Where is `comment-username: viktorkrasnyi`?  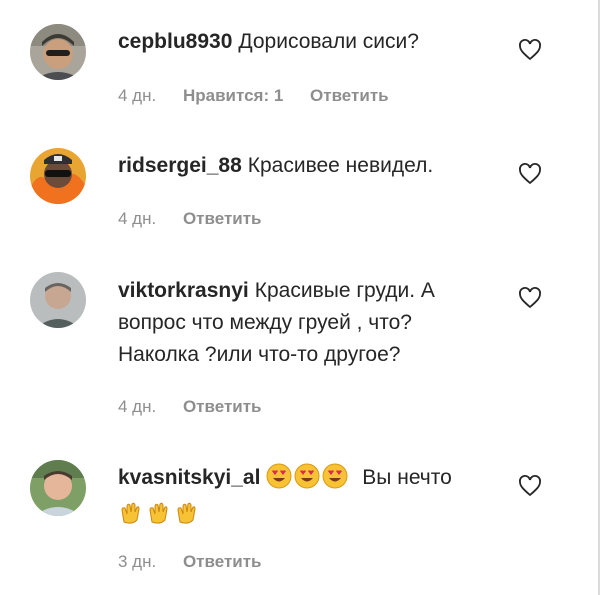
comment-username: viktorkrasnyi is located at coordinates (183, 290).